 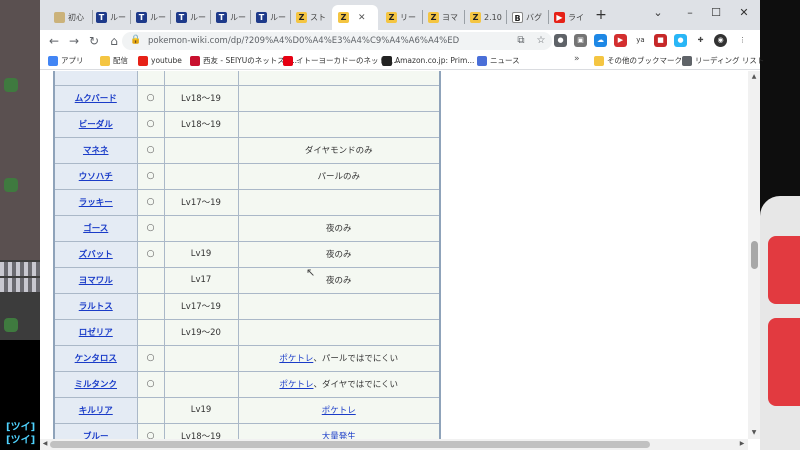 I want to click on bookmark-folder: リーディング リスト, so click(x=723, y=61).